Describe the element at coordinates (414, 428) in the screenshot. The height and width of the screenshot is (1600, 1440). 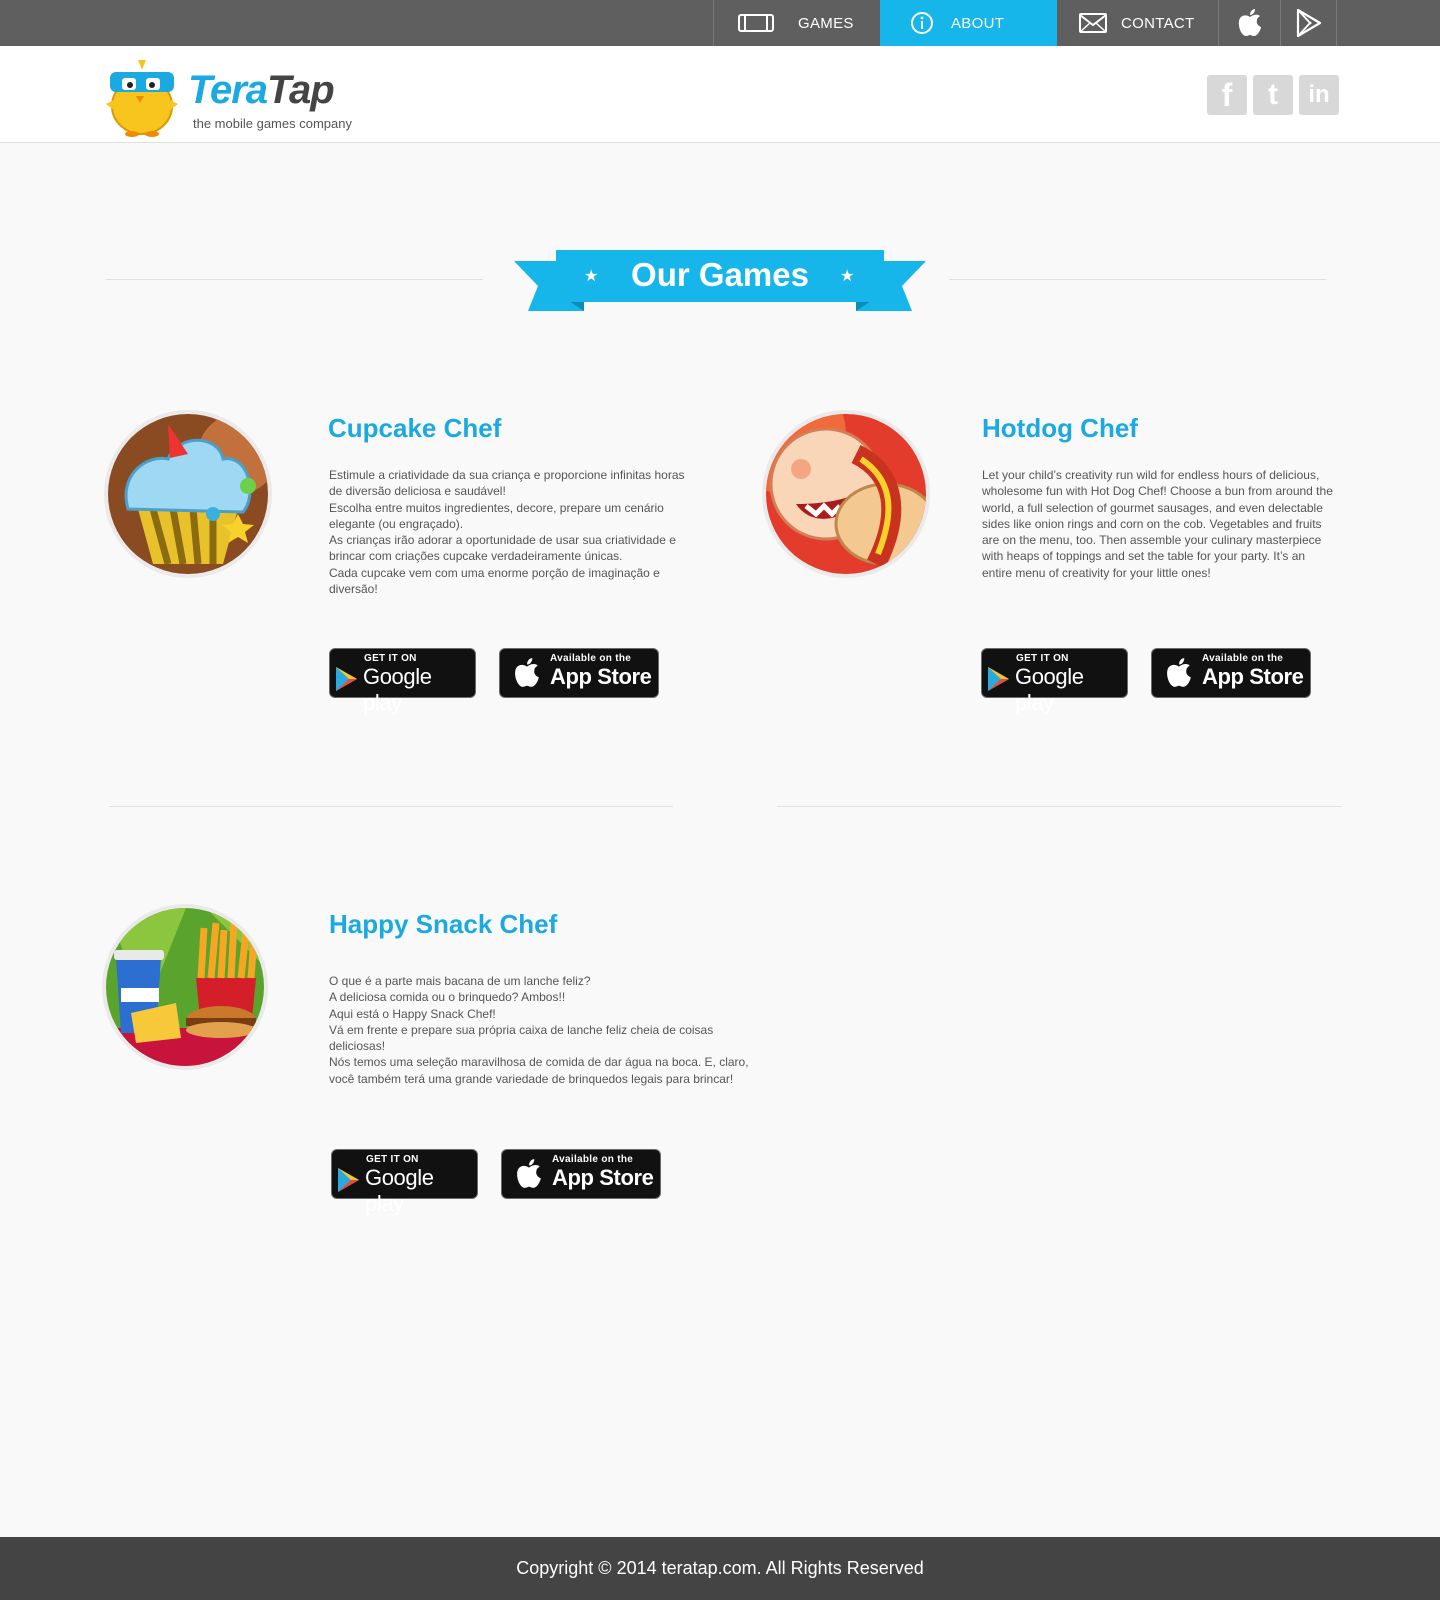
I see `game-title: Cupcake Chef` at that location.